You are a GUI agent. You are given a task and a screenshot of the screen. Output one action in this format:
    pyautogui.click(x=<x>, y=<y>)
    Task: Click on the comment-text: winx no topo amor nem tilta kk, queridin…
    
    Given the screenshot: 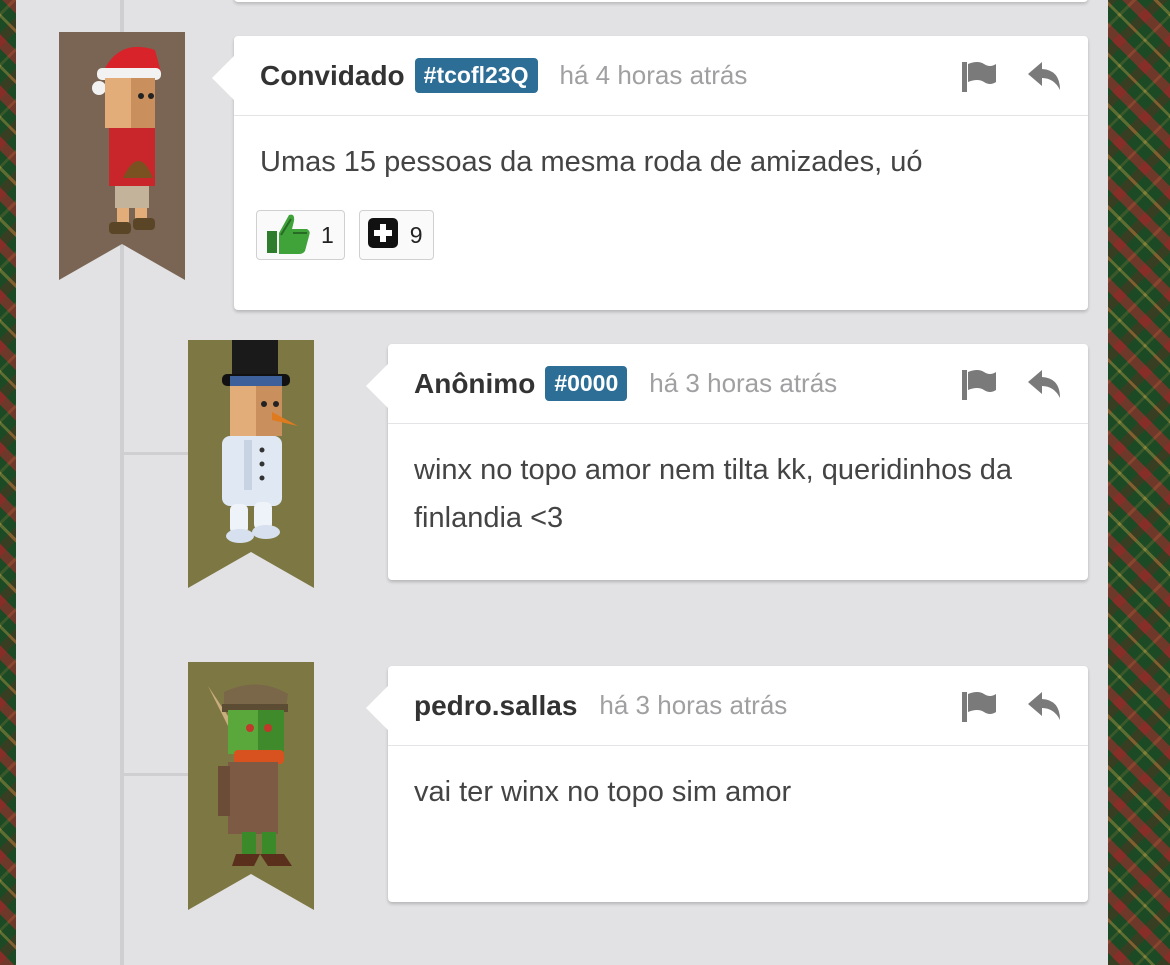 What is the action you would take?
    pyautogui.click(x=713, y=494)
    